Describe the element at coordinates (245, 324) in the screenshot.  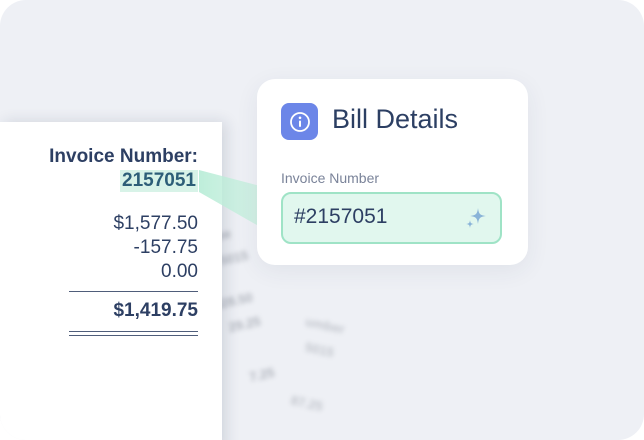
I see `receipt-fragment: 29.25` at that location.